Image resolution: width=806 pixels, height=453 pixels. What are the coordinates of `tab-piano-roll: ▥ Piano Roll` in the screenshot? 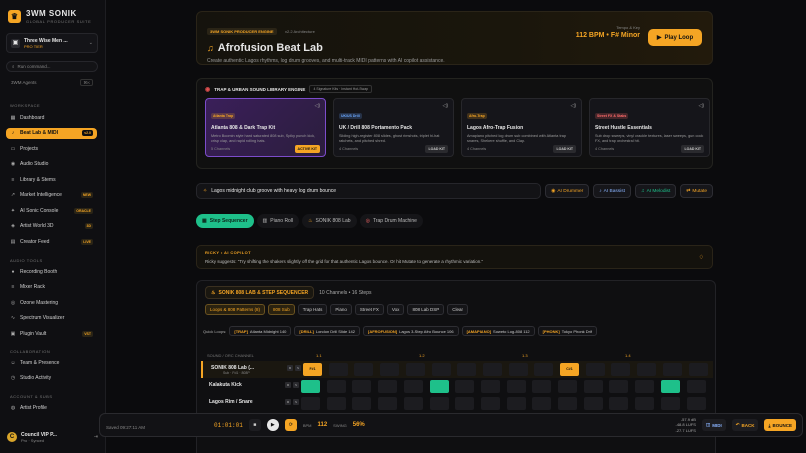 It's located at (278, 221).